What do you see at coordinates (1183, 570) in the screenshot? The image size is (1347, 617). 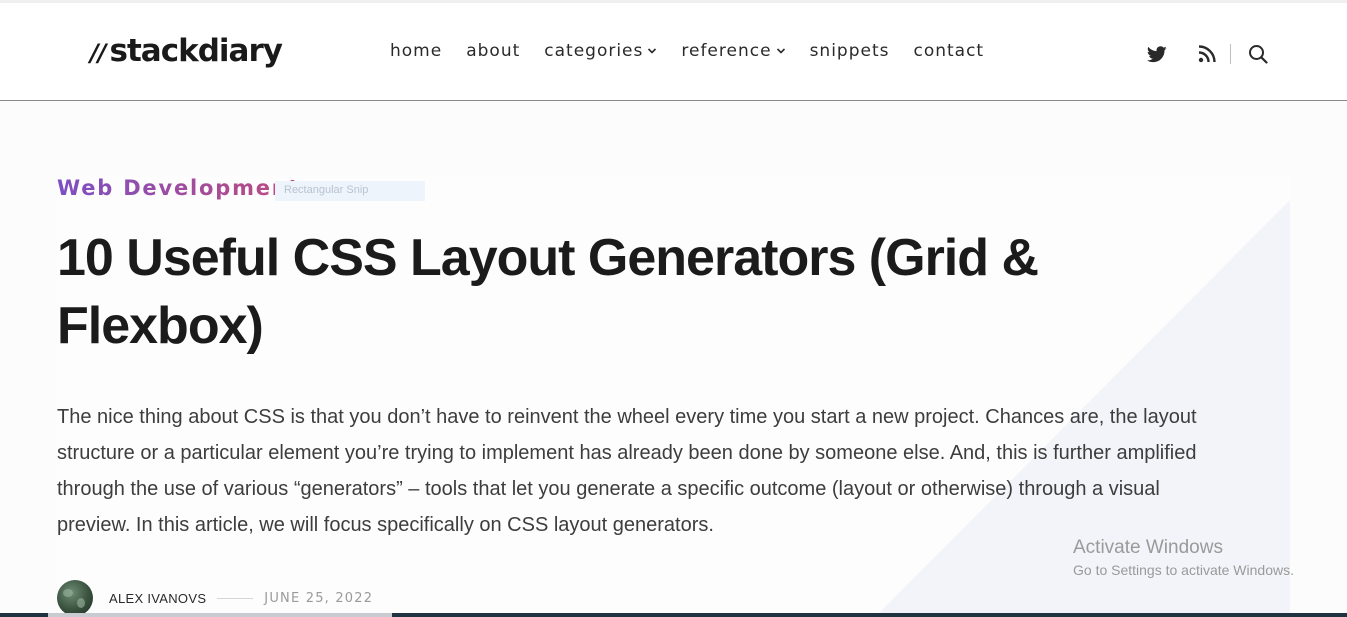 I see `activate-subtitle: Go to Settings to activate Windows.` at bounding box center [1183, 570].